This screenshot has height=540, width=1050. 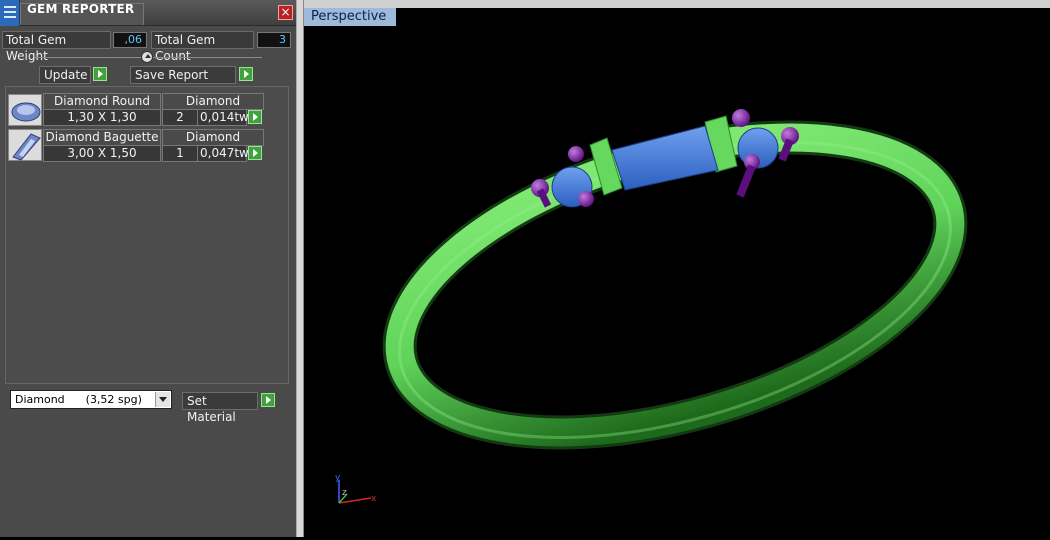 What do you see at coordinates (56, 47) in the screenshot?
I see `total-gem-weight-label: Total Gem Weight` at bounding box center [56, 47].